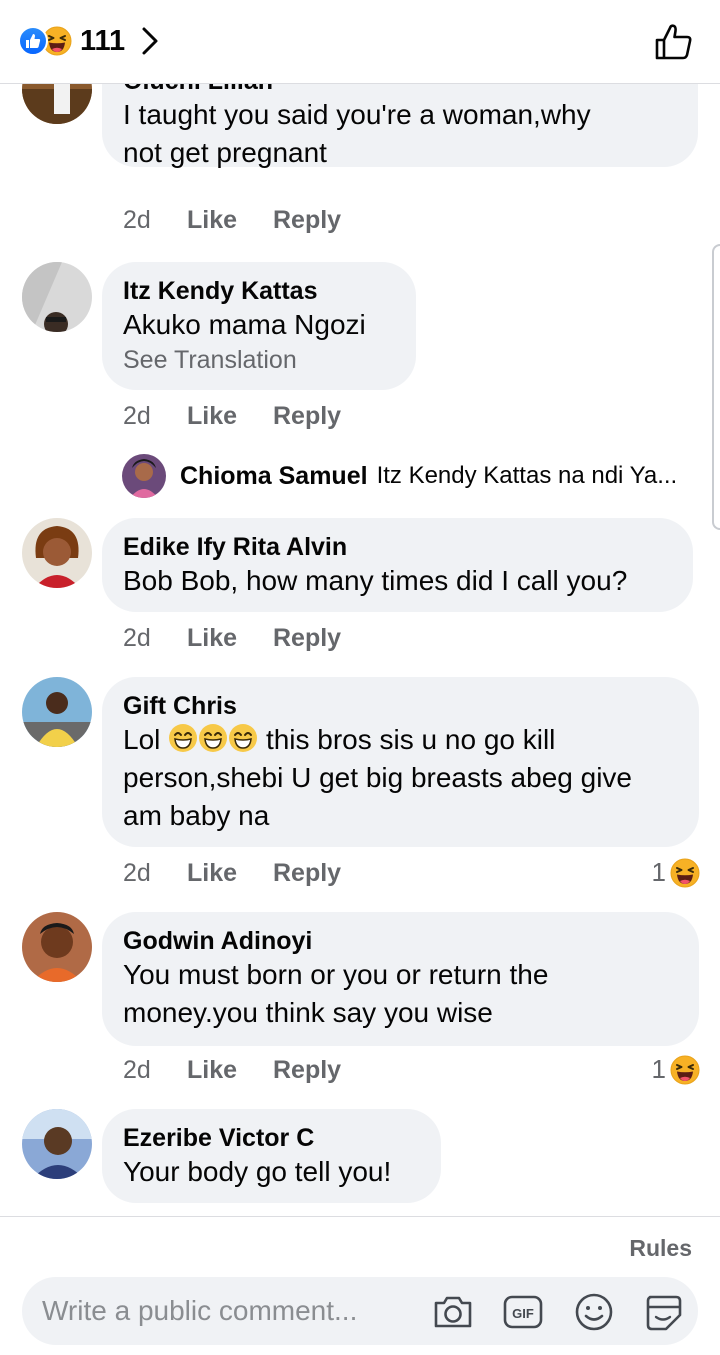 The image size is (720, 1355). I want to click on like-icon, so click(33, 41).